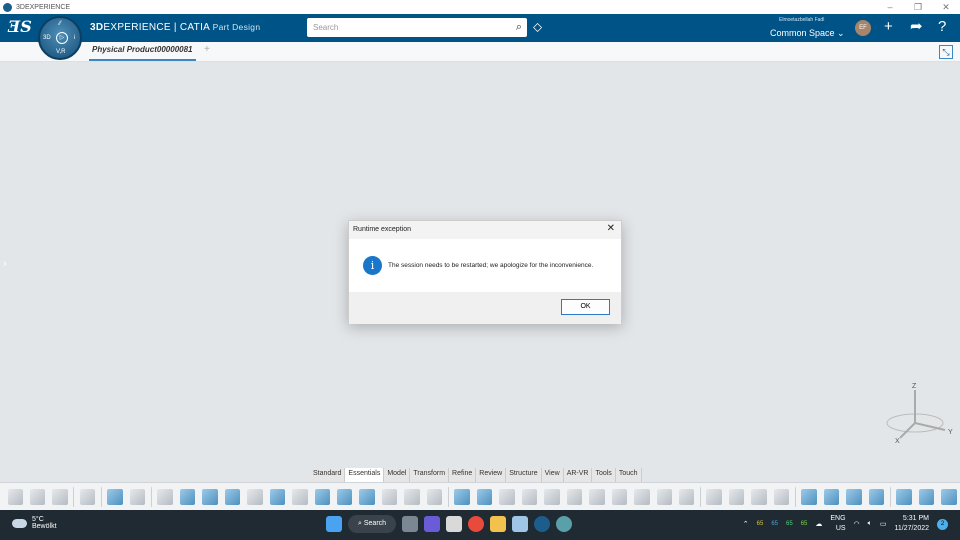  What do you see at coordinates (334, 524) in the screenshot?
I see `start-icon` at bounding box center [334, 524].